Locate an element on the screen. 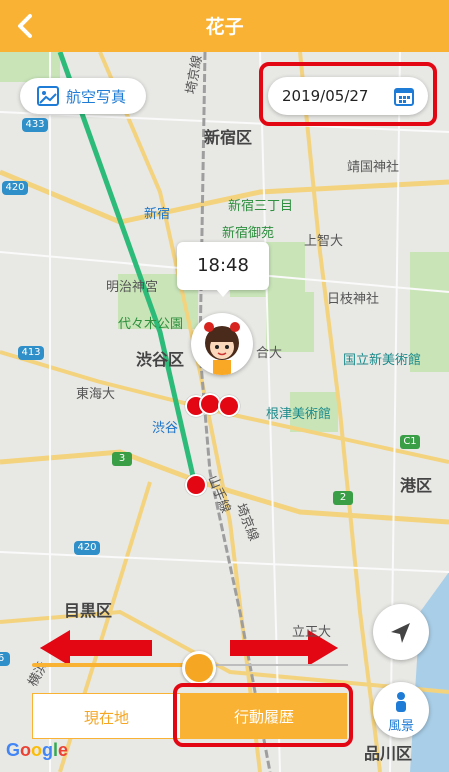 Image resolution: width=449 pixels, height=772 pixels. tab-current-location: 現在地 is located at coordinates (106, 716).